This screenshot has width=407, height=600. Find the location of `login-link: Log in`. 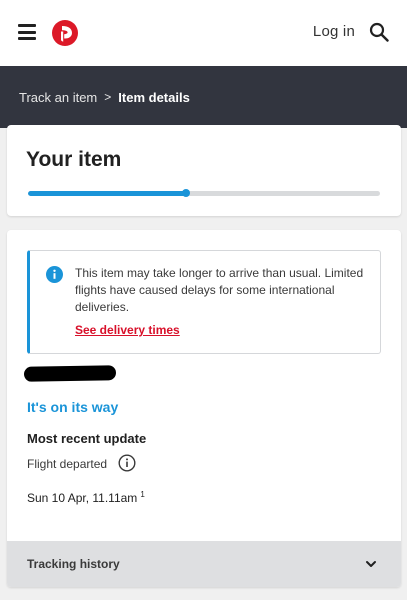

login-link: Log in is located at coordinates (334, 31).